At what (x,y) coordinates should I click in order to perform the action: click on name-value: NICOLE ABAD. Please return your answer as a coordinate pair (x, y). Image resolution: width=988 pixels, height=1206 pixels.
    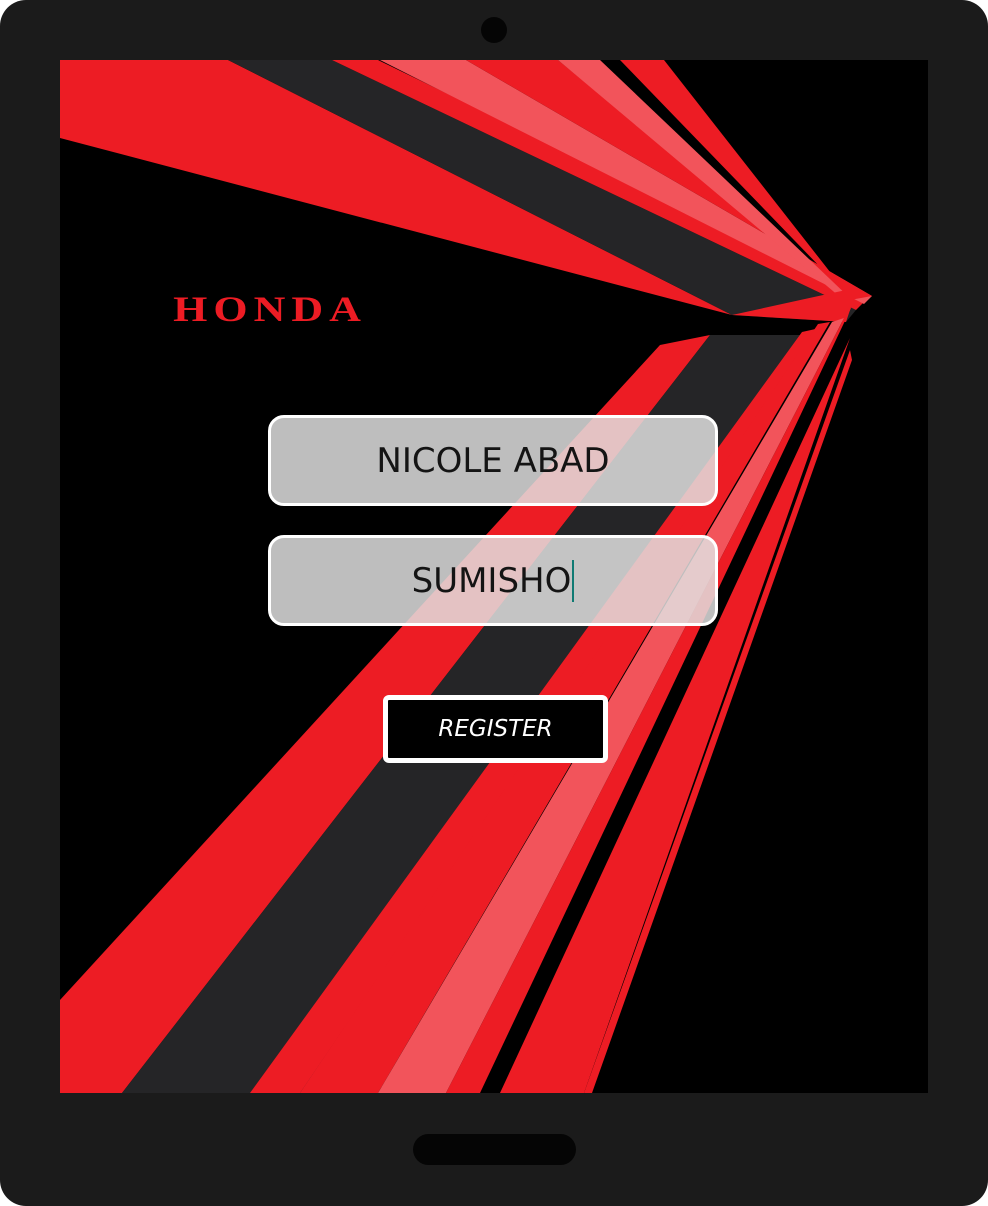
    Looking at the image, I should click on (493, 460).